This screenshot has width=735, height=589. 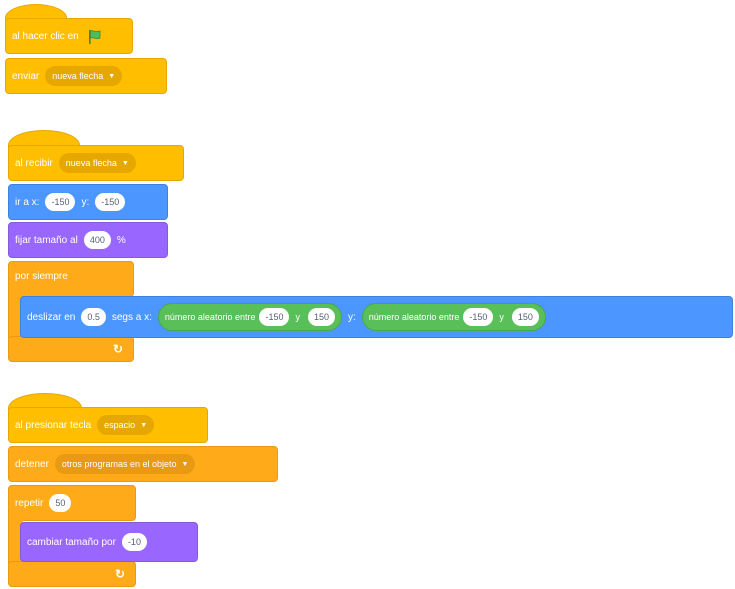 I want to click on when-flag-clicked-block: al hacer clic en, so click(x=69, y=36).